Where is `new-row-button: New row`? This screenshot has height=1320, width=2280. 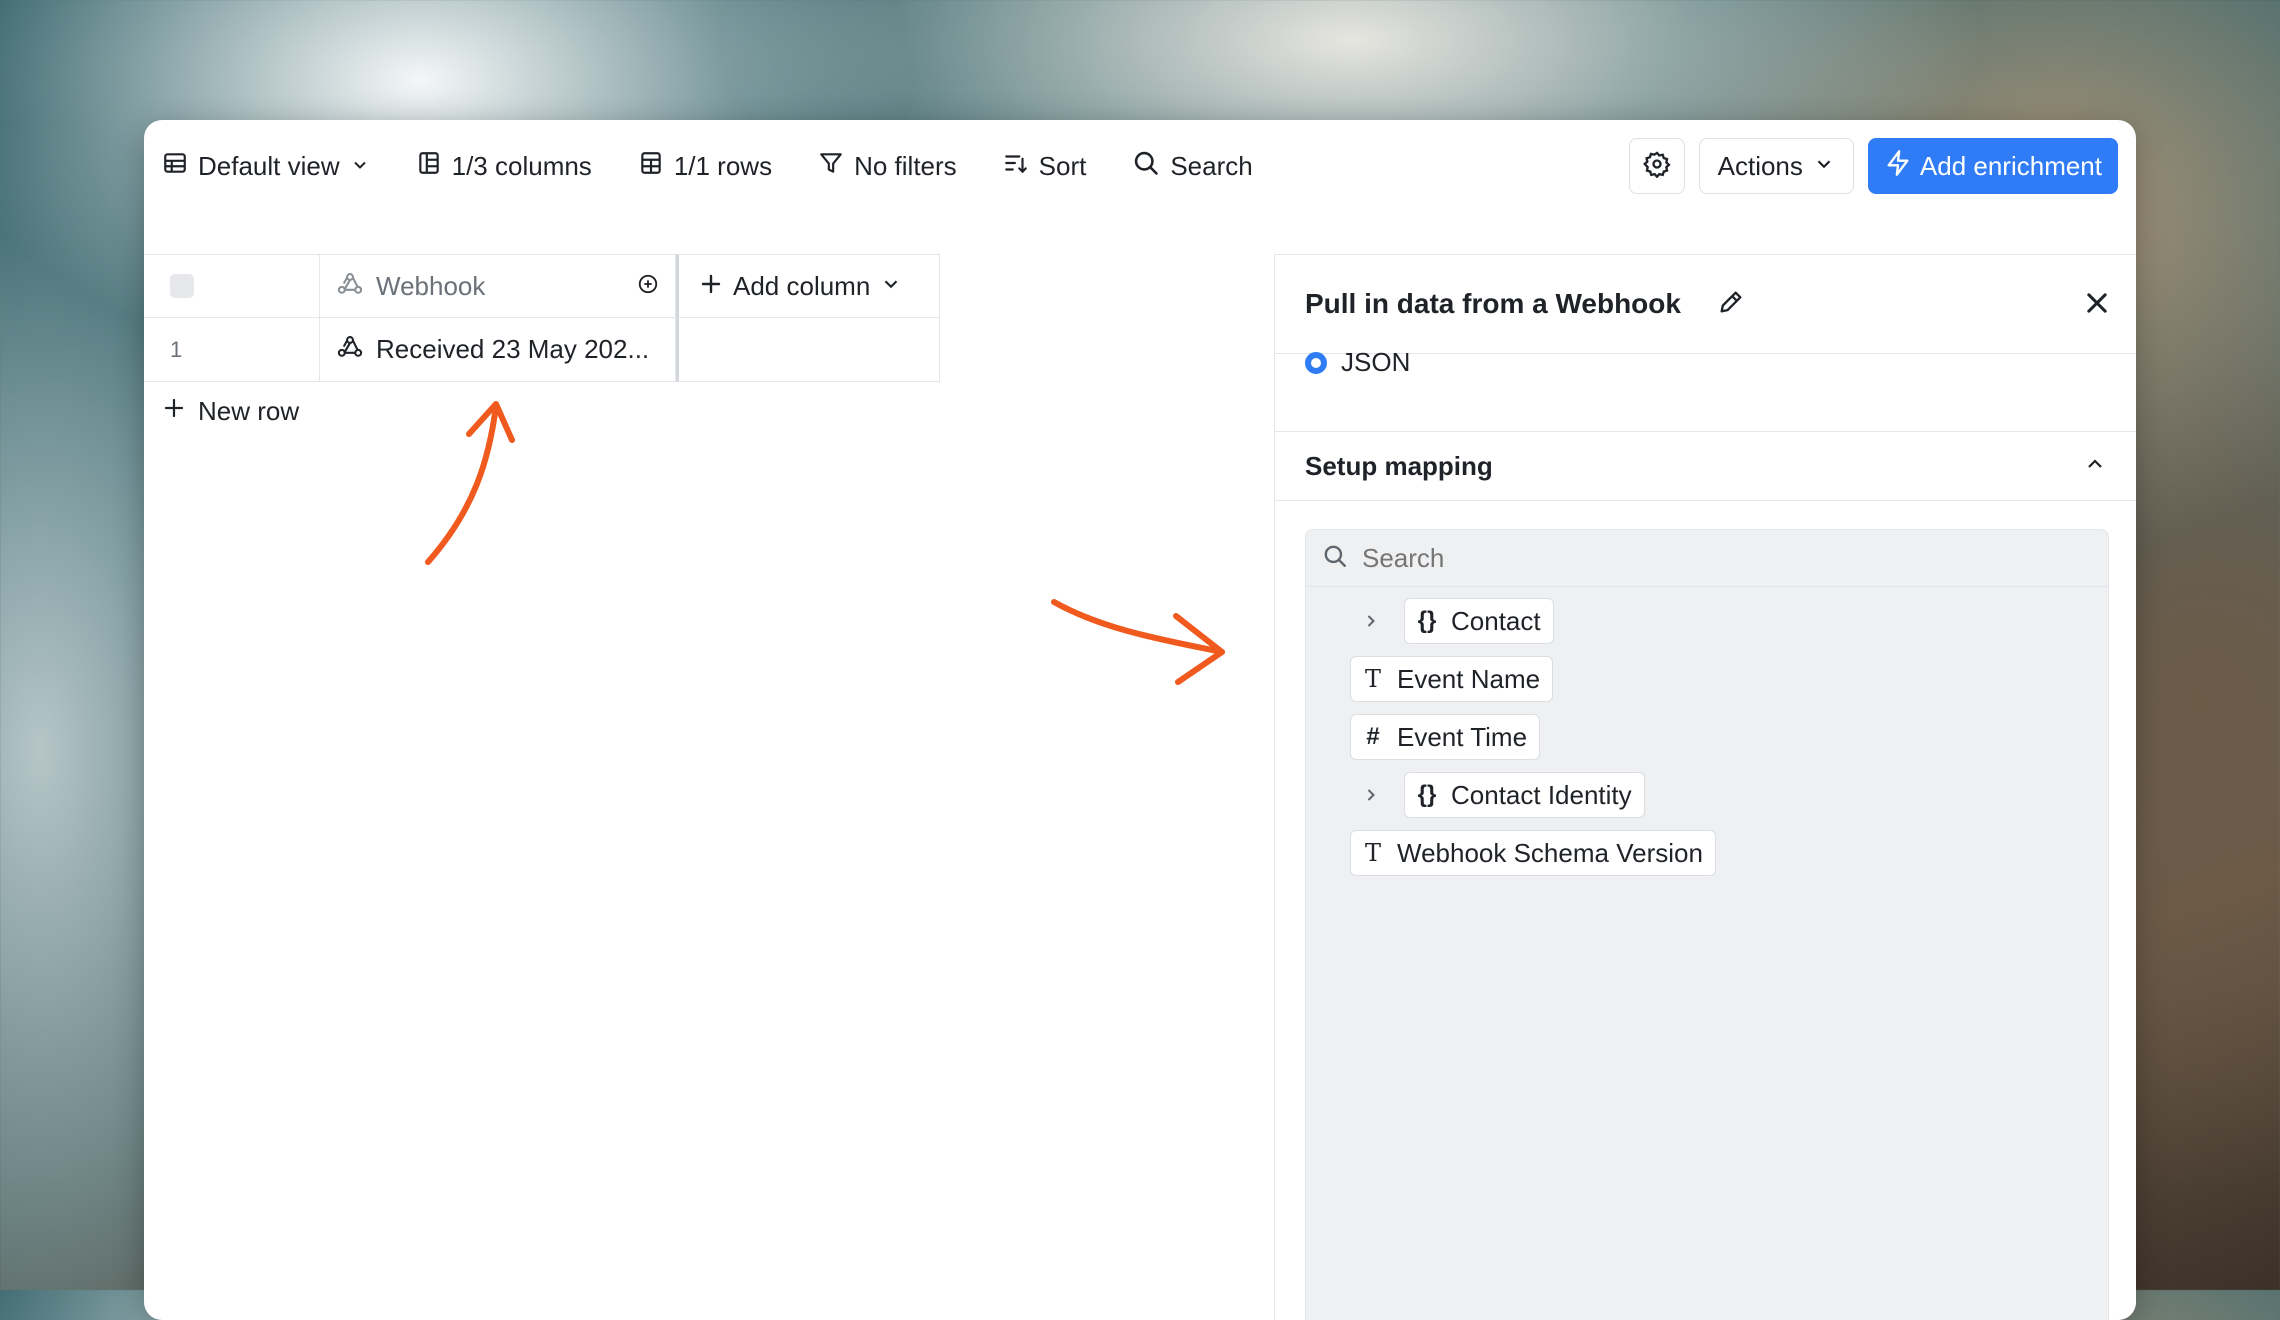
new-row-button: New row is located at coordinates (230, 411).